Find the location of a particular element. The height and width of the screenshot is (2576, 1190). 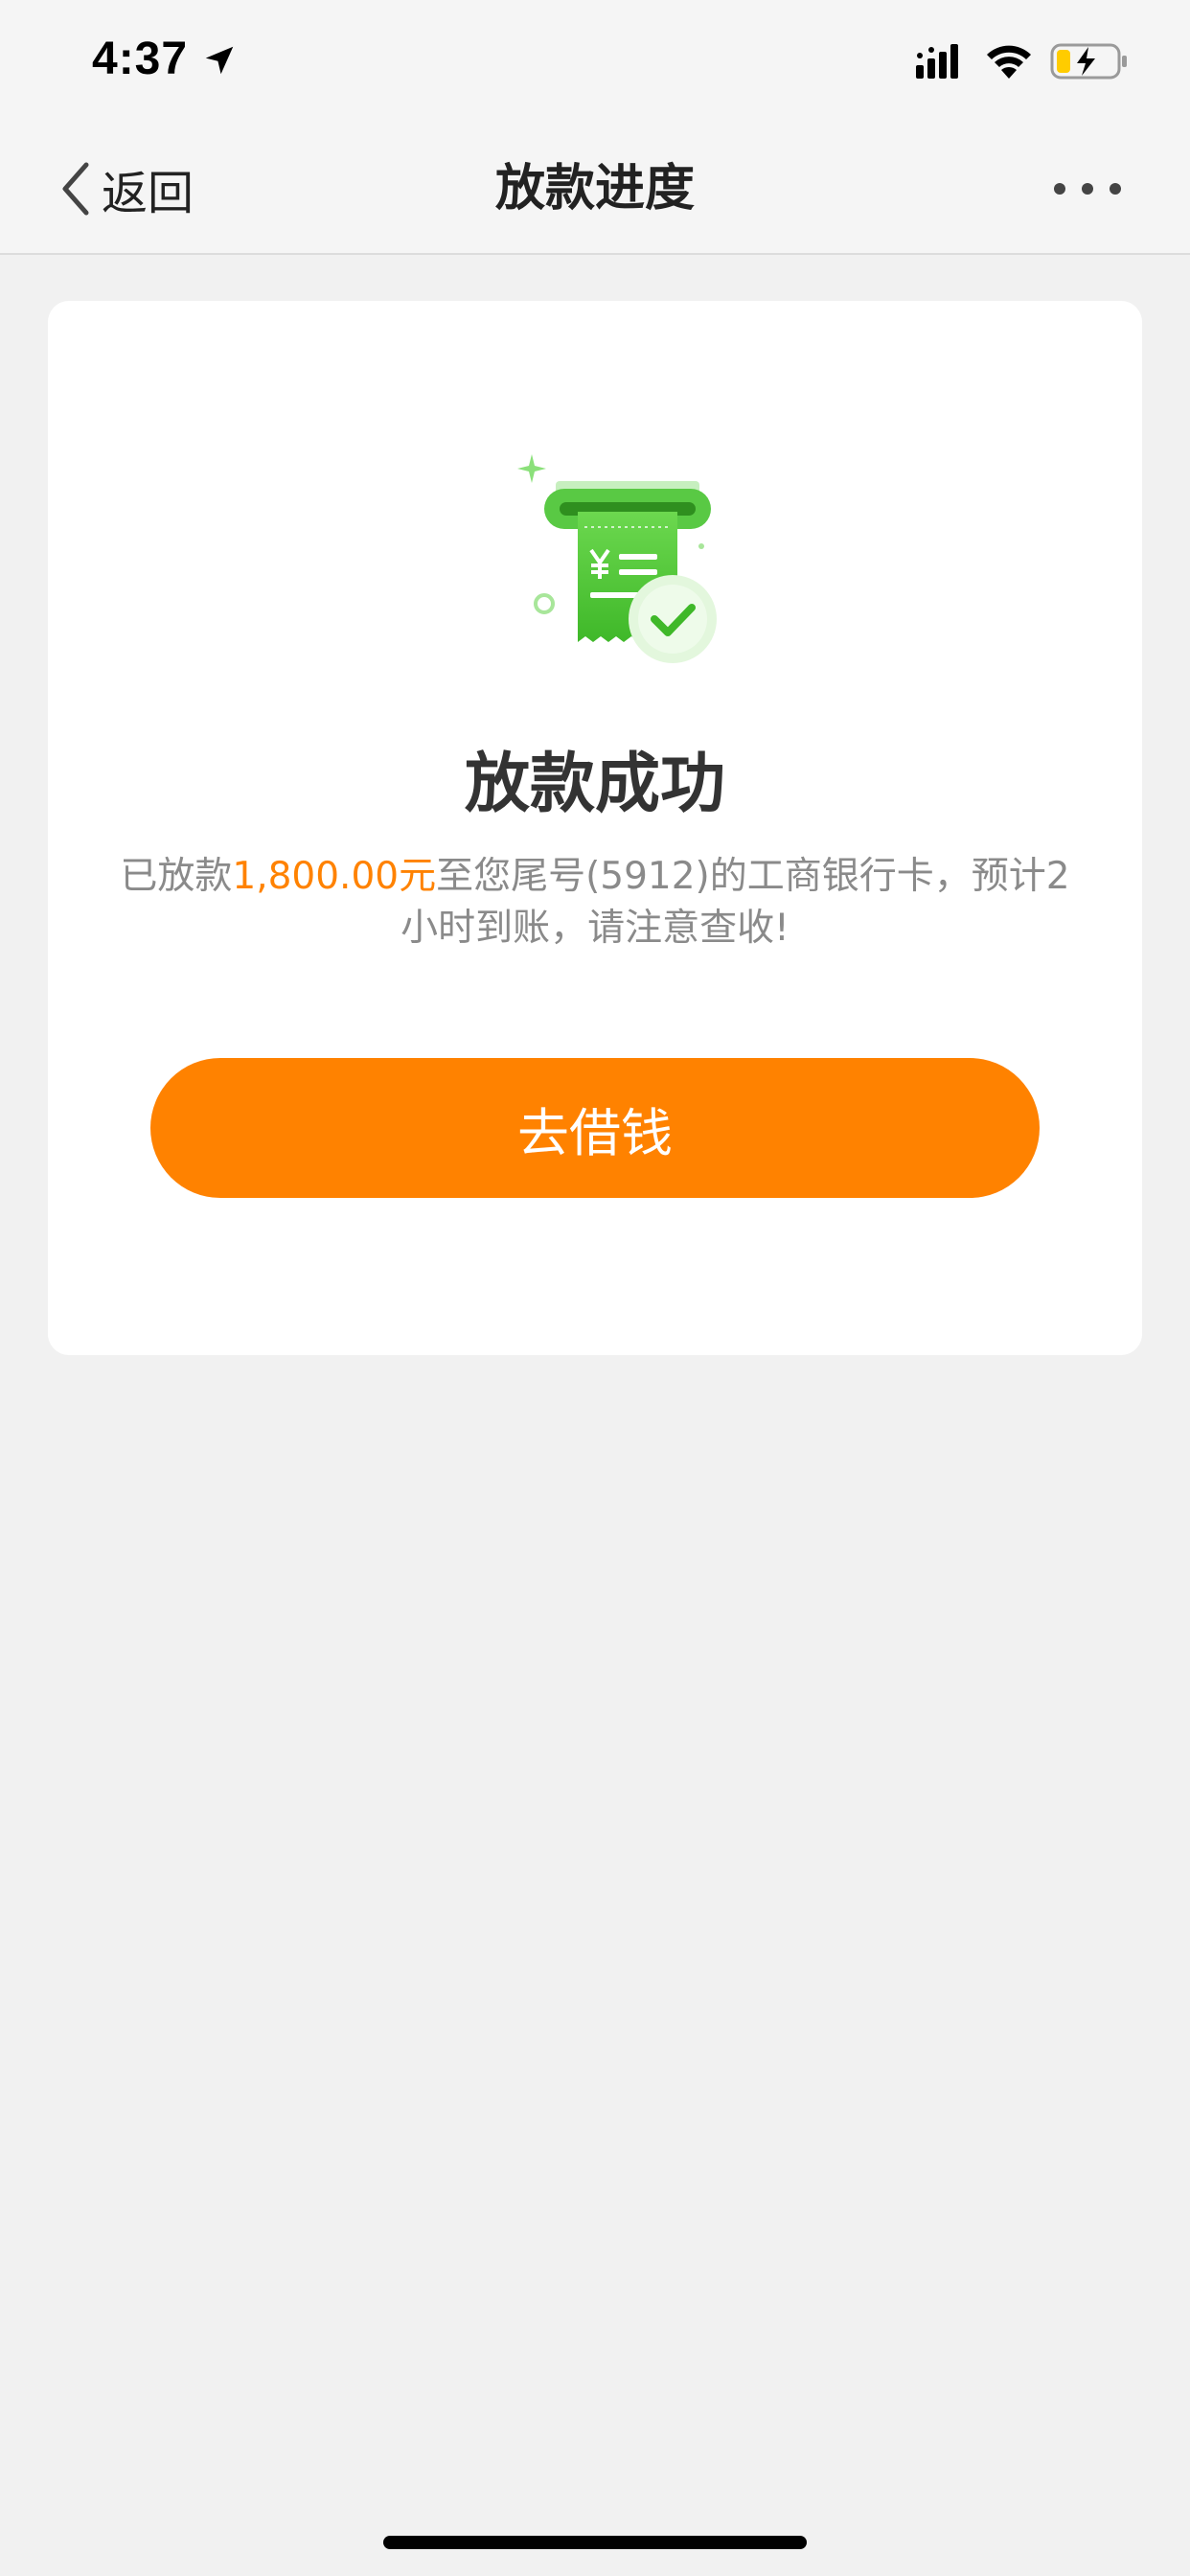

status-time: 4:37 is located at coordinates (140, 59).